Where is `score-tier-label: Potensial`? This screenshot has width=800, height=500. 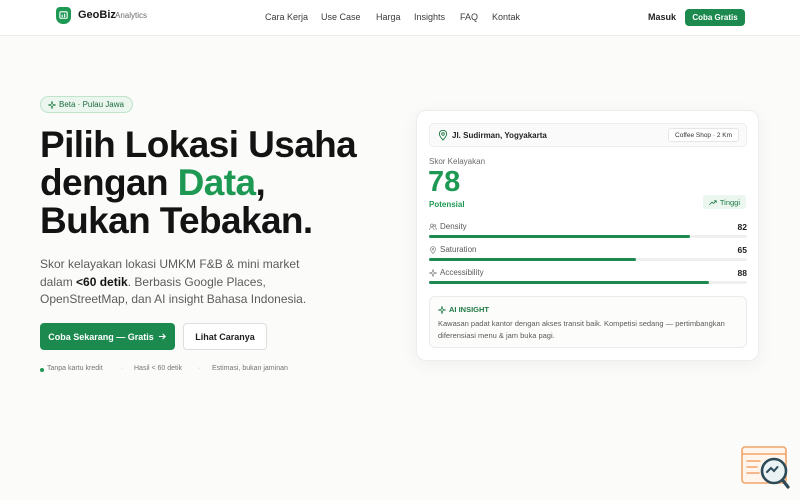
score-tier-label: Potensial is located at coordinates (447, 204).